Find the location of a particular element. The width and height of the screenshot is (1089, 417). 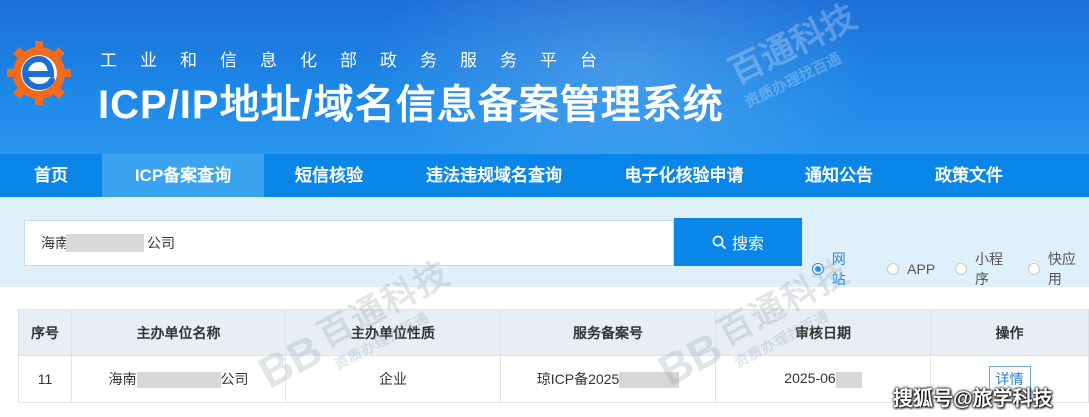

nav-item-sms-verify: 短信核验 is located at coordinates (329, 175).